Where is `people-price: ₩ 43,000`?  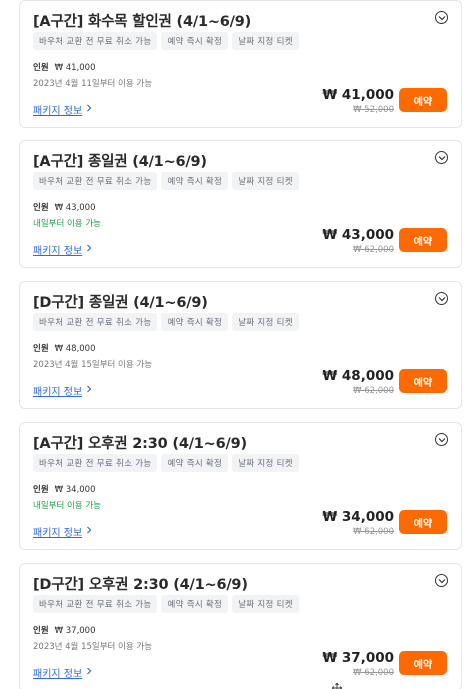
people-price: ₩ 43,000 is located at coordinates (75, 208).